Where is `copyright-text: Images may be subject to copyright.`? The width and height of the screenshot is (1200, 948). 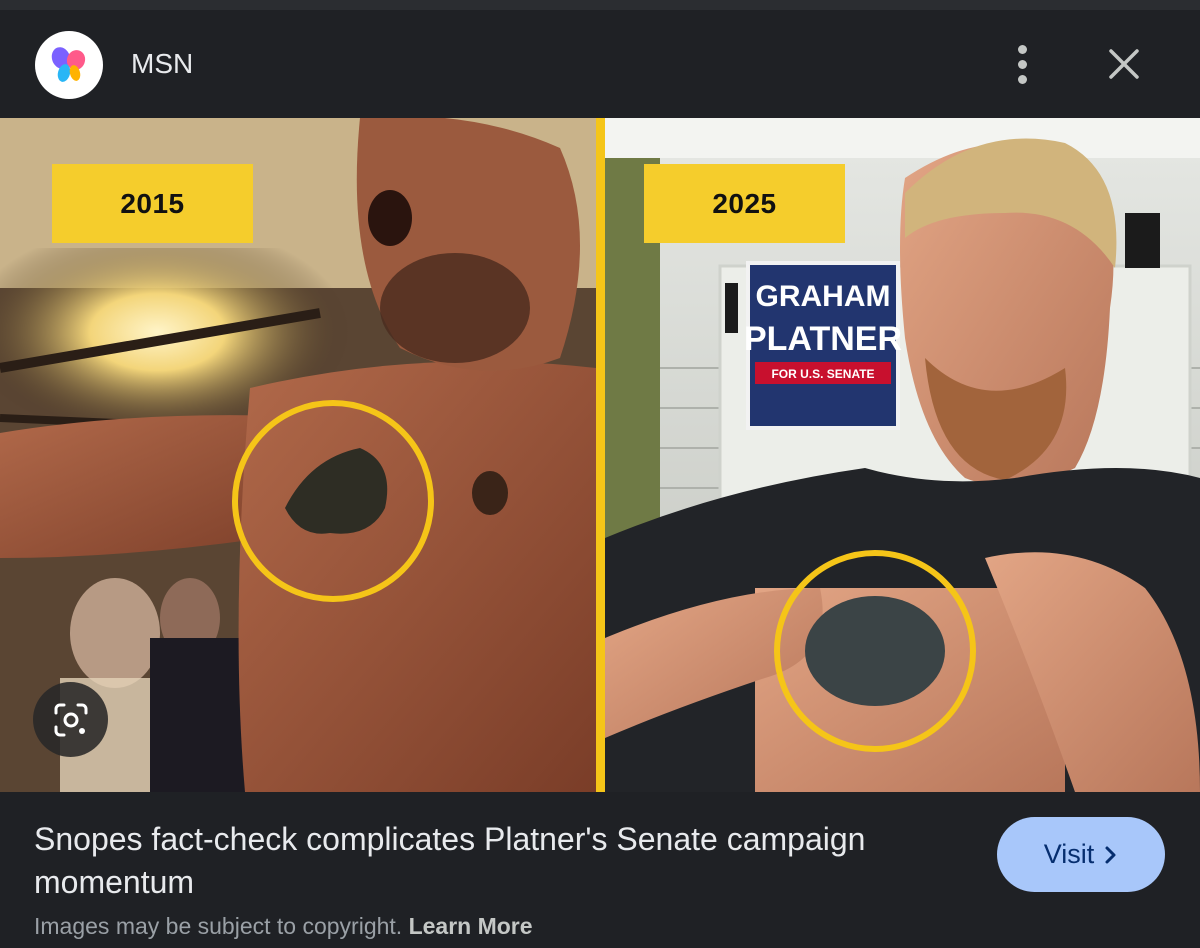
copyright-text: Images may be subject to copyright. is located at coordinates (218, 926).